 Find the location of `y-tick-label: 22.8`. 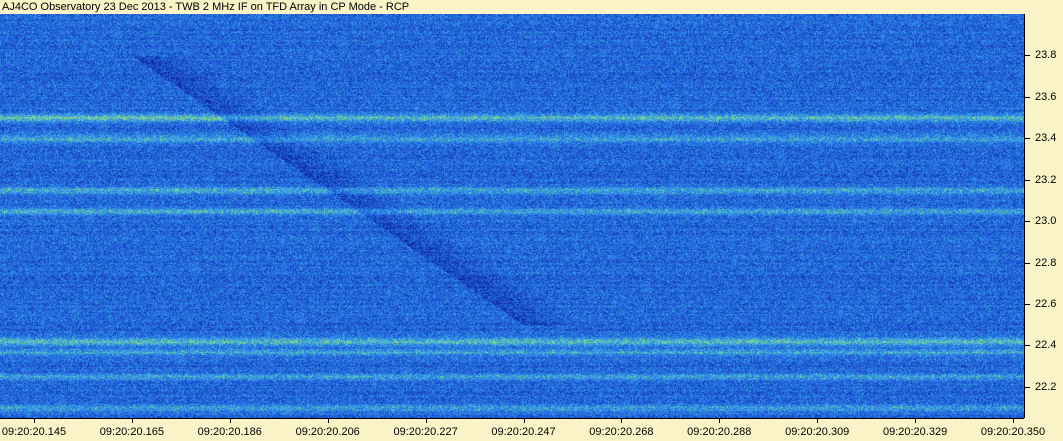

y-tick-label: 22.8 is located at coordinates (1046, 262).